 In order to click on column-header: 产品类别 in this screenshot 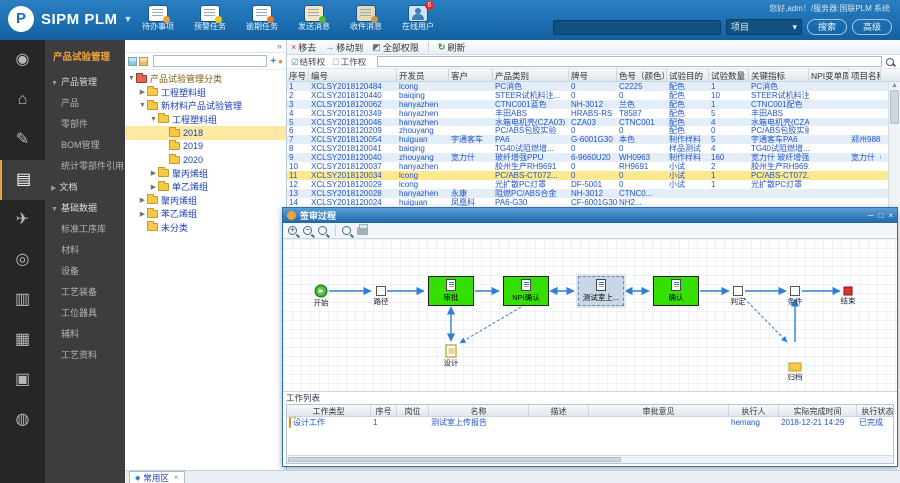, I will do `click(531, 75)`.